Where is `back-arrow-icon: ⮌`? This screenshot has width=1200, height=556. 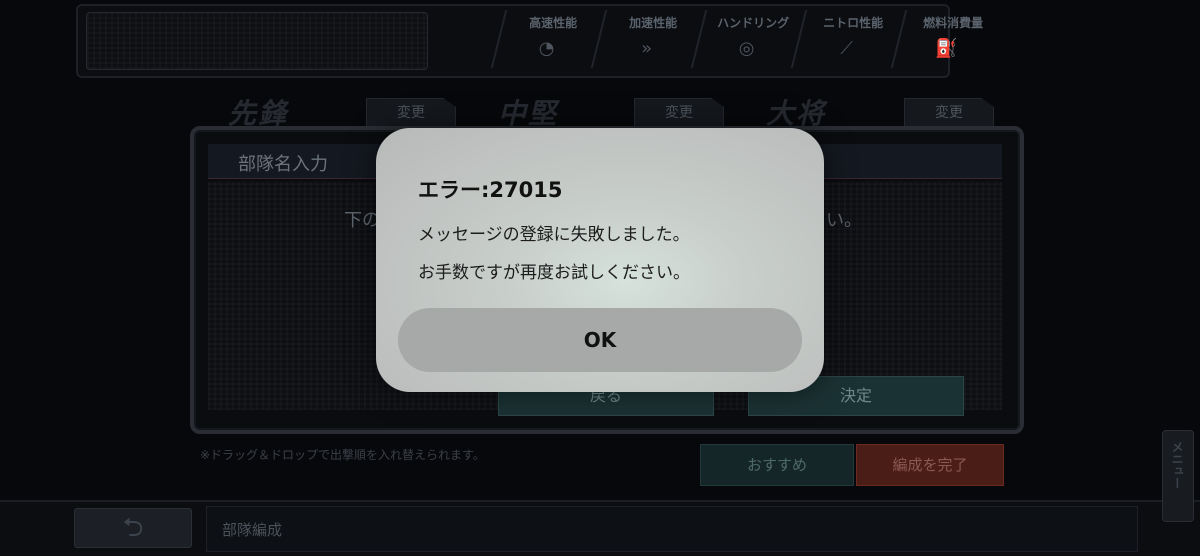
back-arrow-icon: ⮌ is located at coordinates (133, 528).